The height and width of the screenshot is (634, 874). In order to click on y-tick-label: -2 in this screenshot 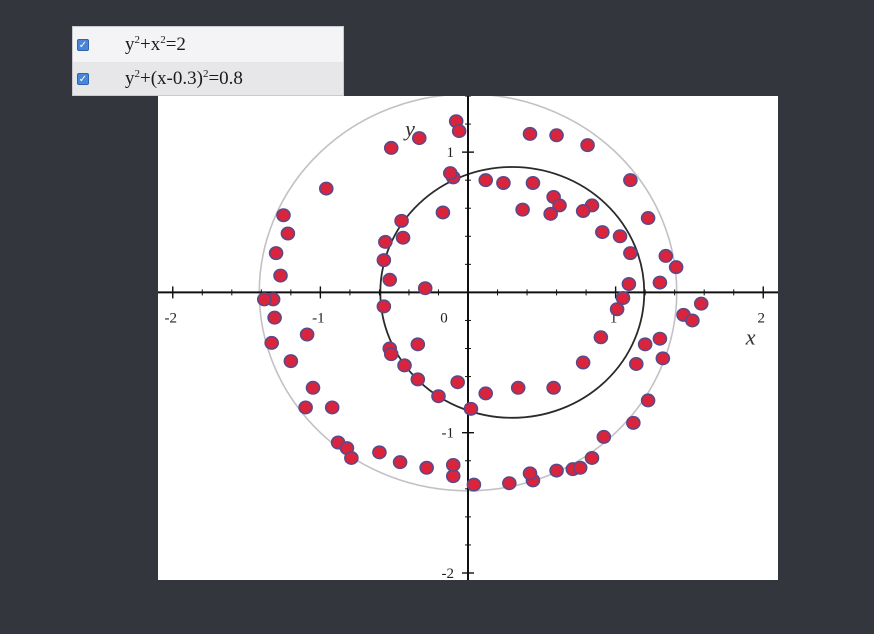, I will do `click(448, 573)`.